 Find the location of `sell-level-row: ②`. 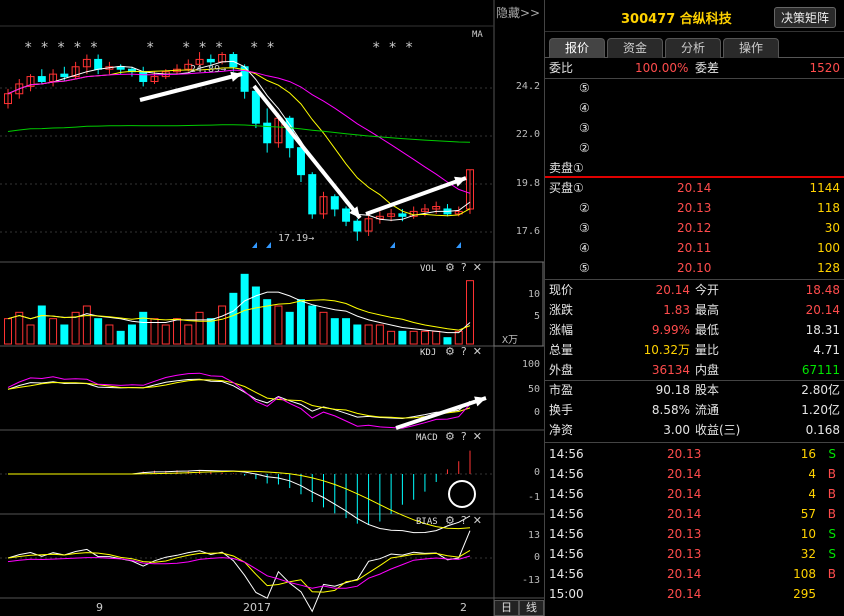

sell-level-row: ② is located at coordinates (694, 148).